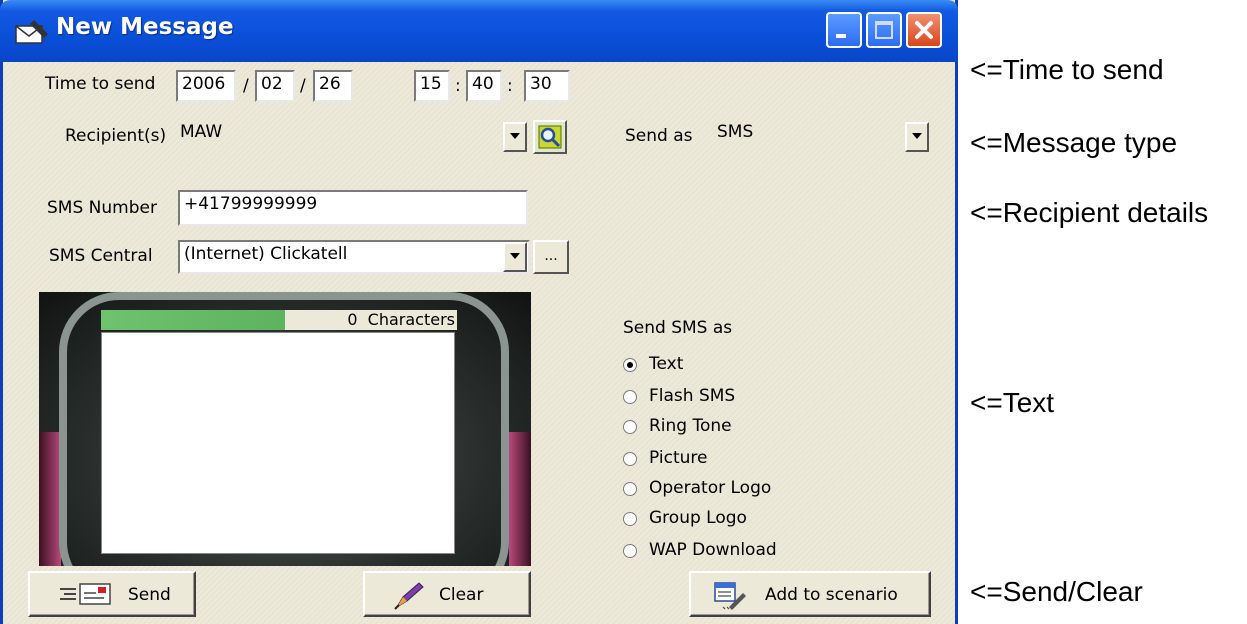  I want to click on radio-label: WAP Download, so click(713, 550).